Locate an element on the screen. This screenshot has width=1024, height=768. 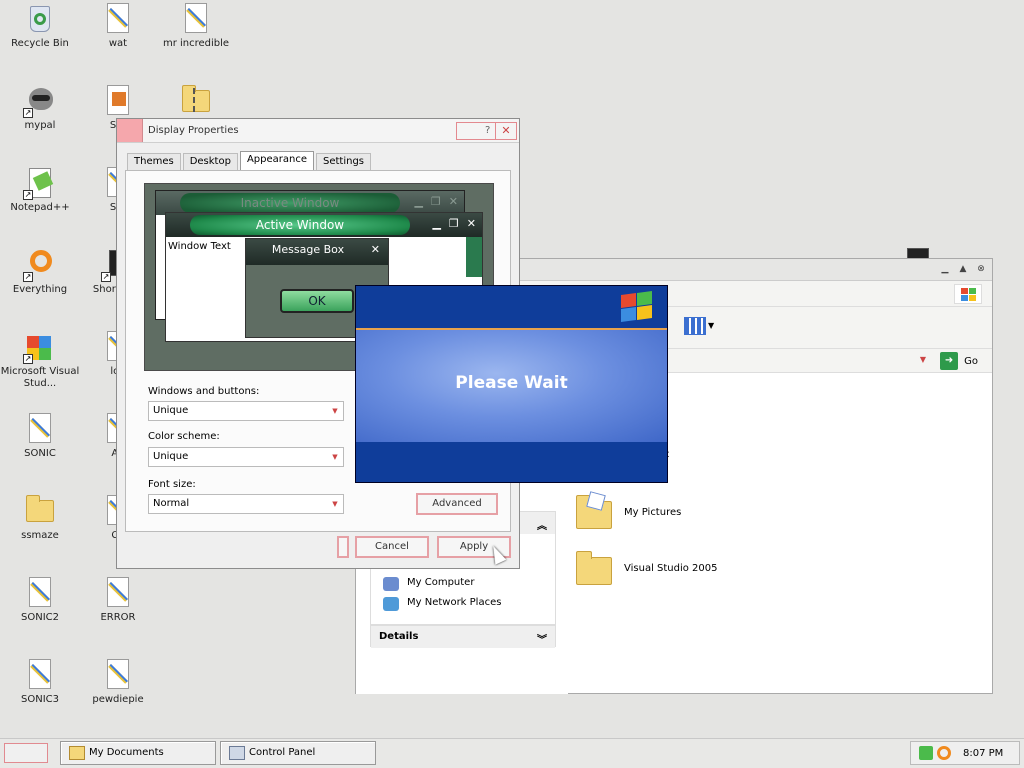
close-icon: ⊗ is located at coordinates (981, 269).